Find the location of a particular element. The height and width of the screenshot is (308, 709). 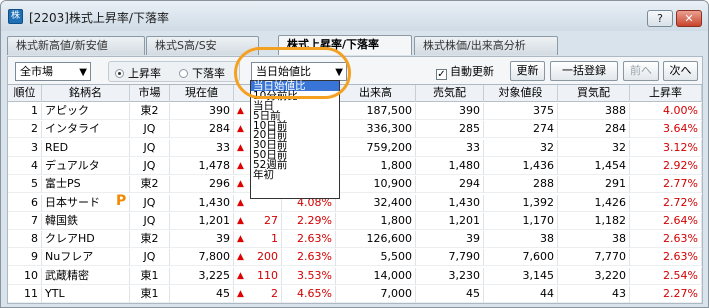

next-button: 次へ is located at coordinates (680, 71).